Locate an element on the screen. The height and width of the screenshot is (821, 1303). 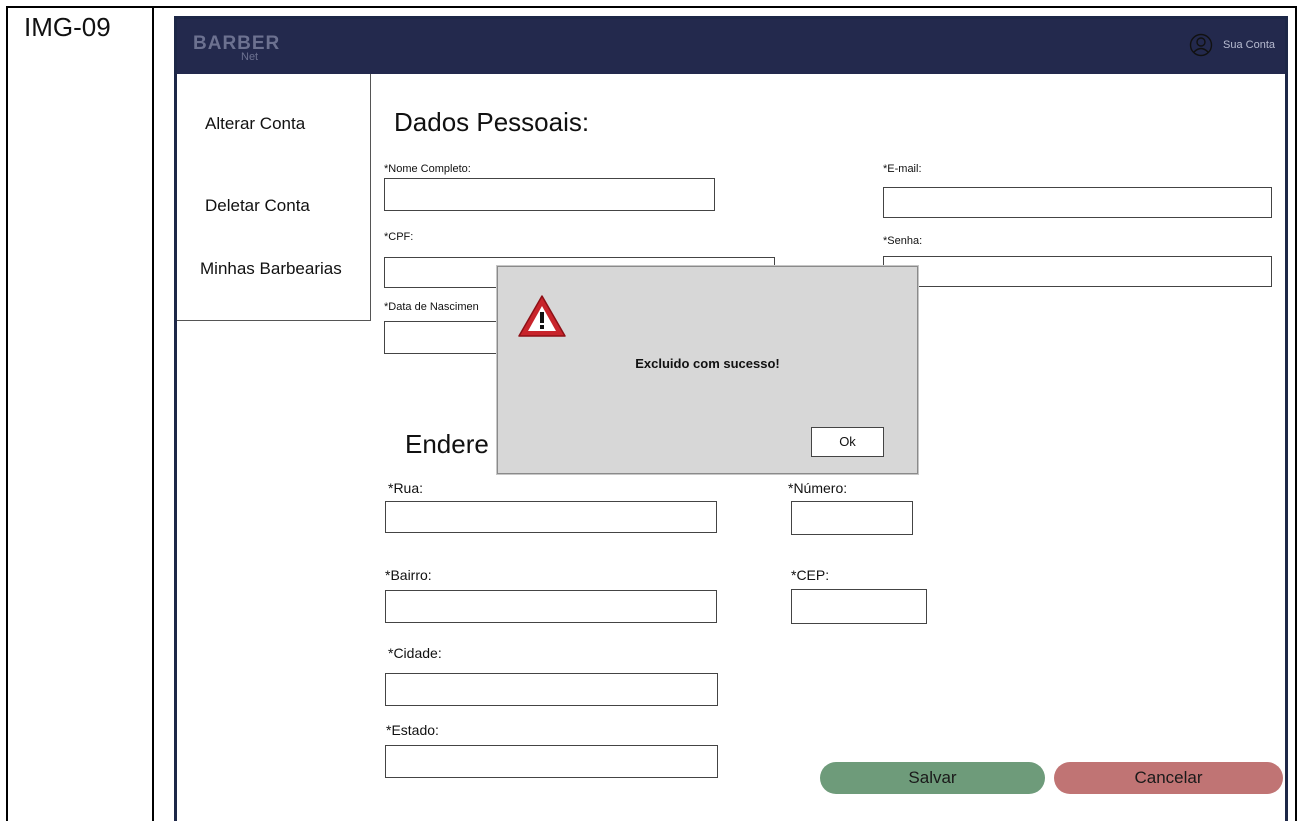
top-bar: BARBER Net Sua Conta is located at coordinates (731, 46).